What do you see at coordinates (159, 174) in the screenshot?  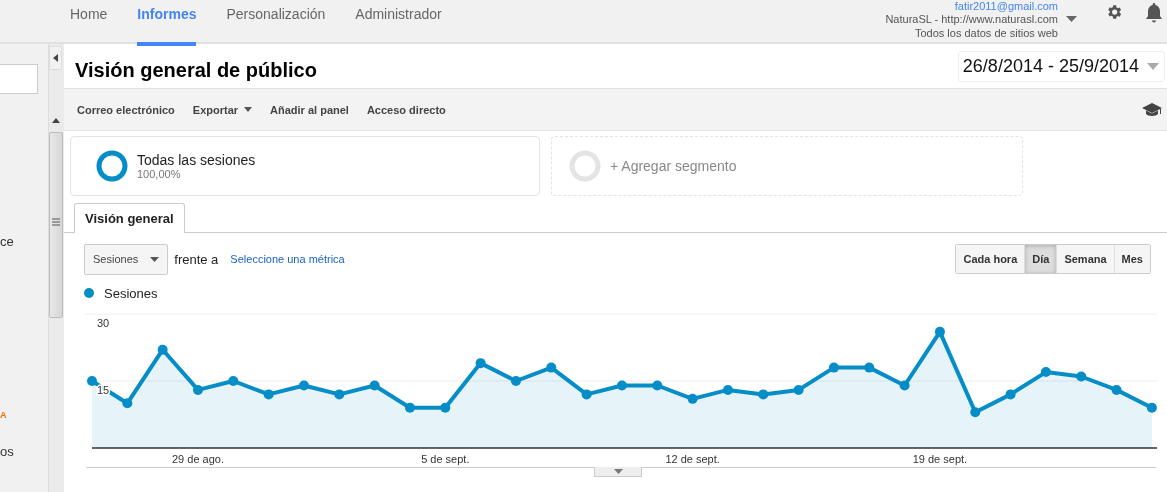 I see `segment-share: 100,00%` at bounding box center [159, 174].